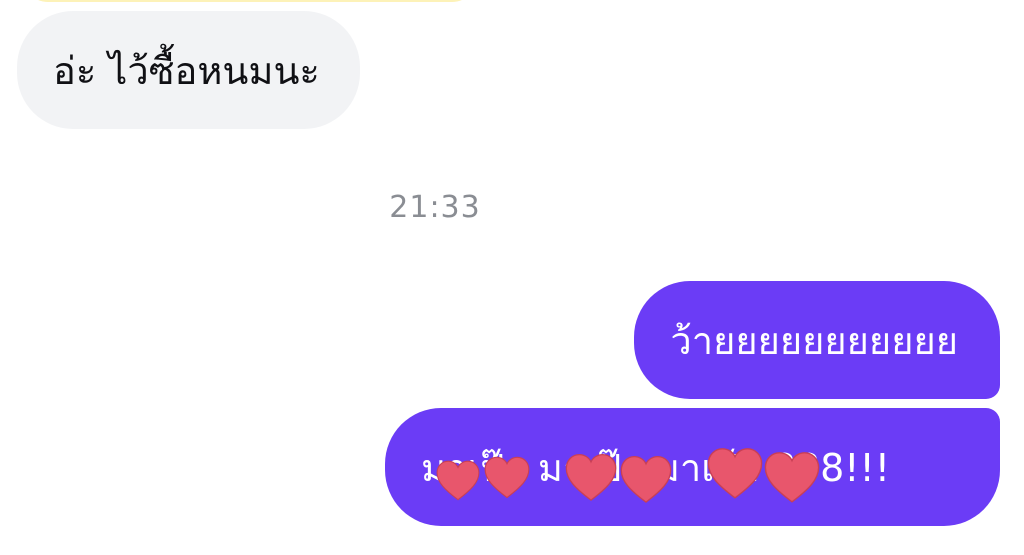 Image resolution: width=1024 pixels, height=555 pixels. I want to click on previous-message-bubble, so click(250, 1).